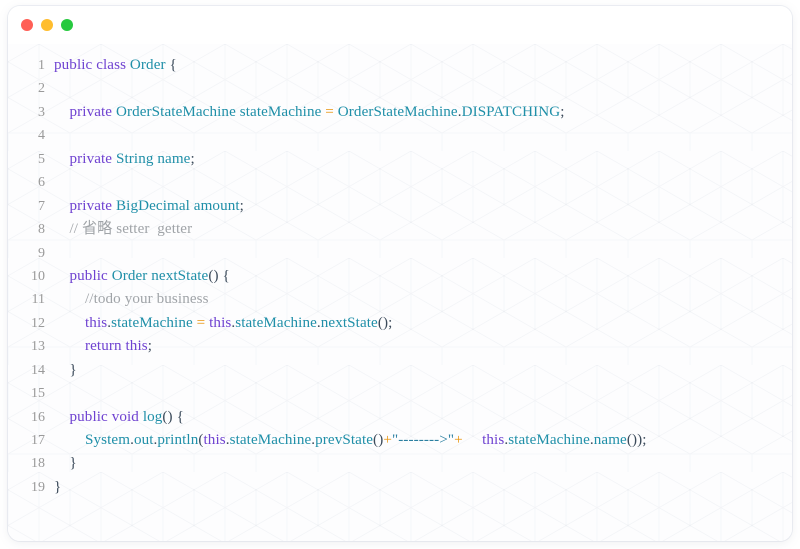  I want to click on code-line: 7 private BigDecimal amount;, so click(400, 206).